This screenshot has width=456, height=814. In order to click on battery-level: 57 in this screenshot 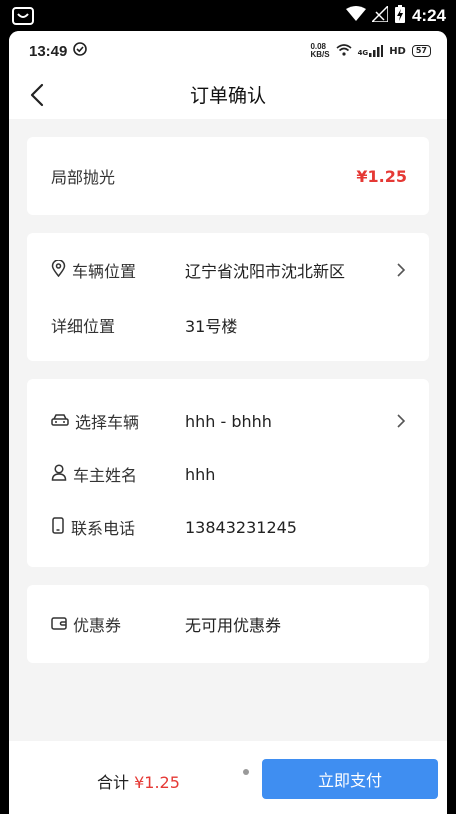, I will do `click(421, 51)`.